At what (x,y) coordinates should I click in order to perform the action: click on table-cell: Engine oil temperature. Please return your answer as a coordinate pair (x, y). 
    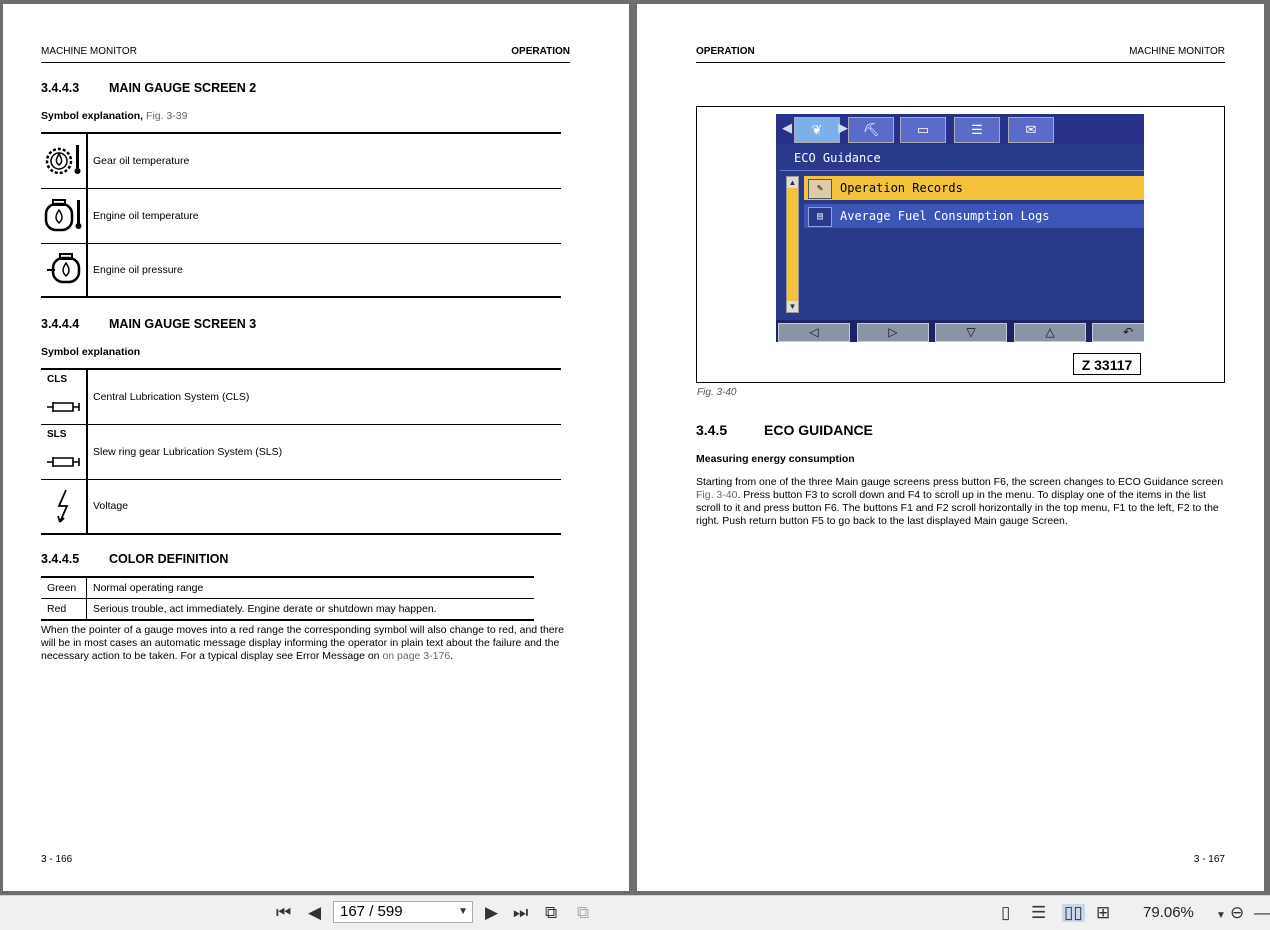
    Looking at the image, I should click on (146, 215).